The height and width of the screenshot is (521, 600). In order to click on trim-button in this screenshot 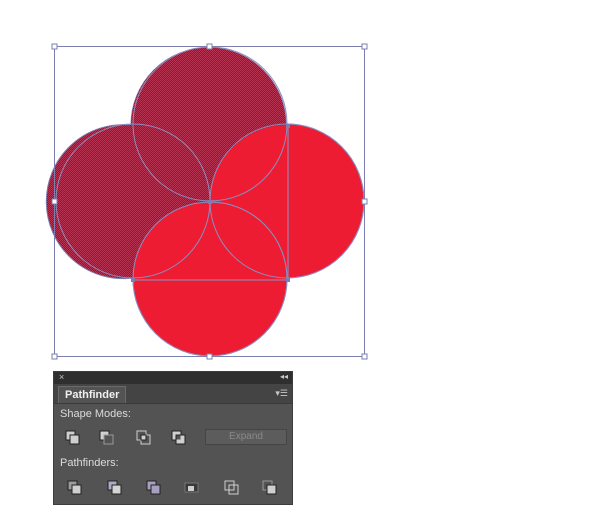, I will do `click(115, 487)`.